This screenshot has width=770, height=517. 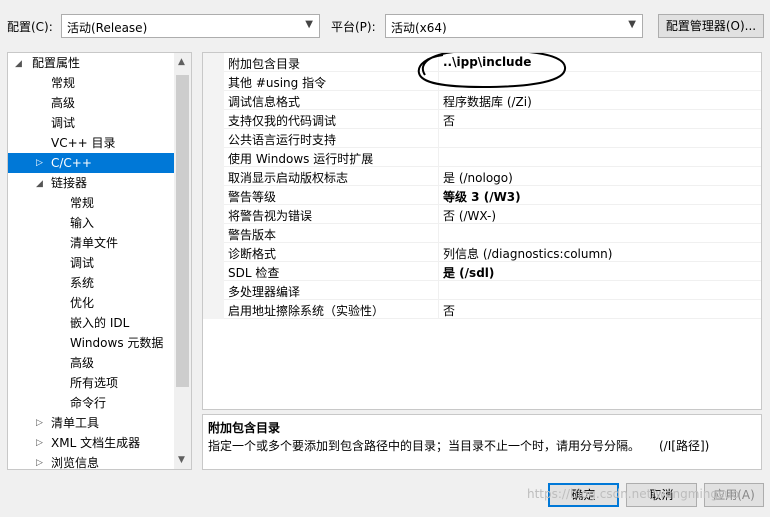 What do you see at coordinates (99, 323) in the screenshot?
I see `tree-item-linker-embedded-idl: 嵌入的 IDL` at bounding box center [99, 323].